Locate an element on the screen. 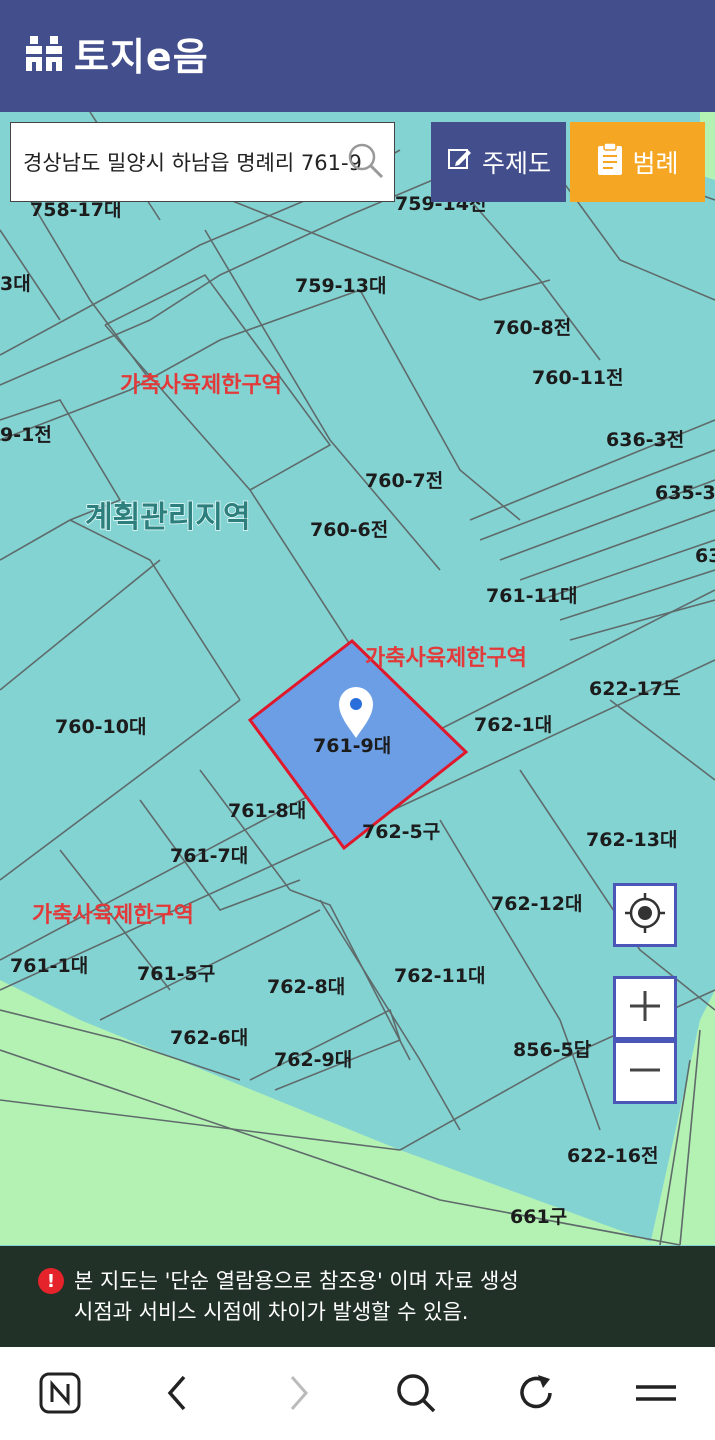 The width and height of the screenshot is (715, 1440). my-location-button is located at coordinates (645, 915).